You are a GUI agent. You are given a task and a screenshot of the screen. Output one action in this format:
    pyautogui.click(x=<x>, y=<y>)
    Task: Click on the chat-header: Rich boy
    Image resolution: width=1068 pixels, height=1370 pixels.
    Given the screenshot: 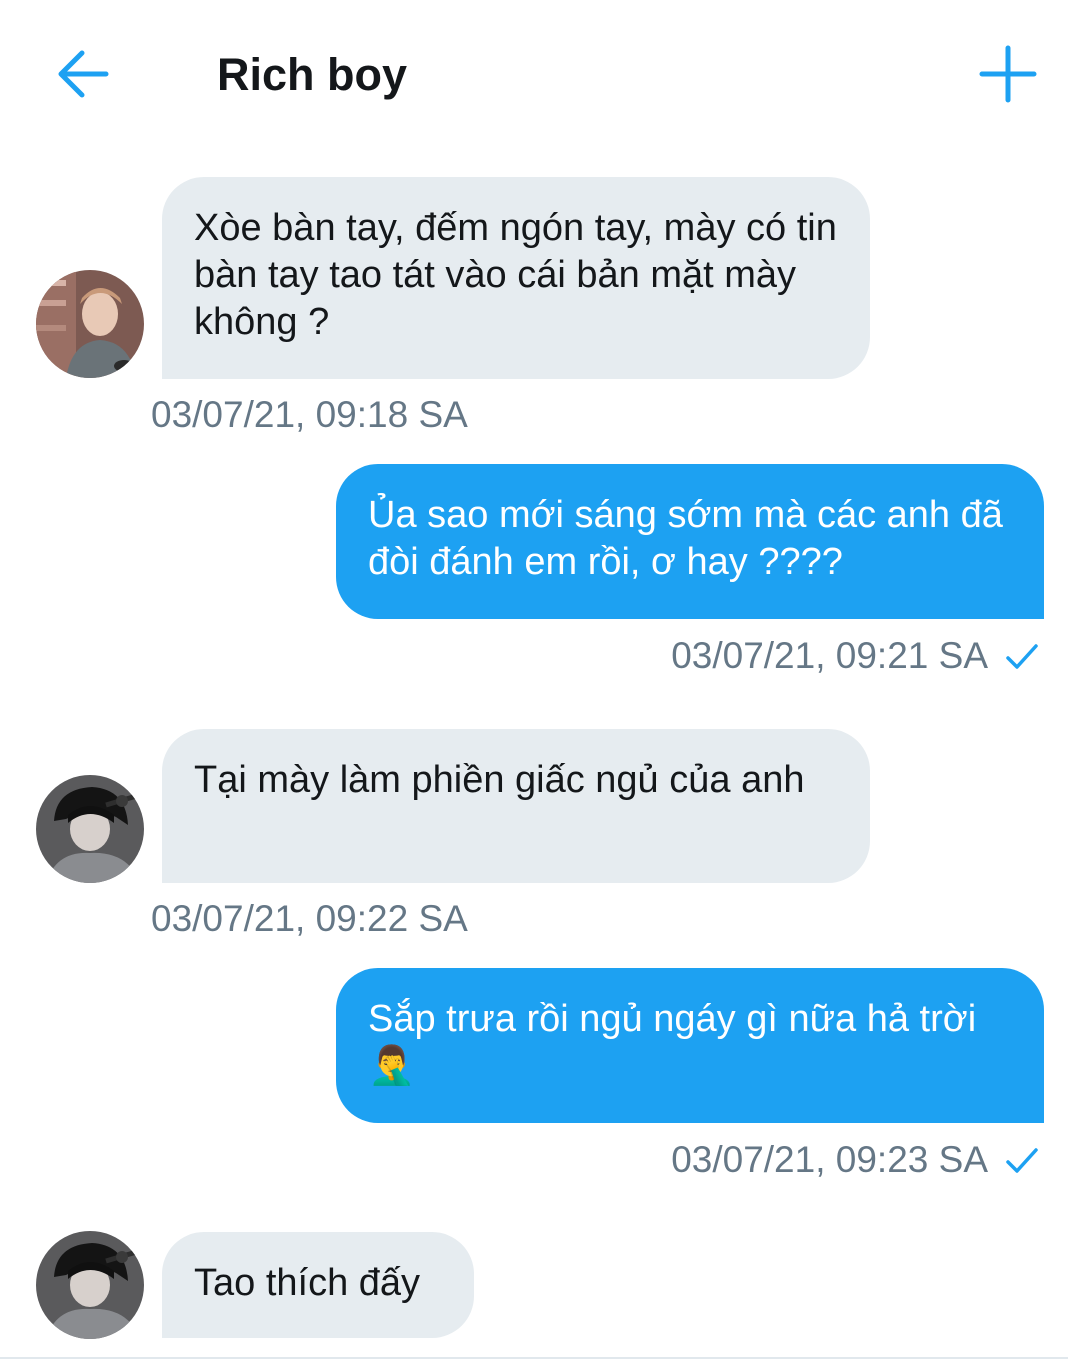 What is the action you would take?
    pyautogui.click(x=534, y=75)
    